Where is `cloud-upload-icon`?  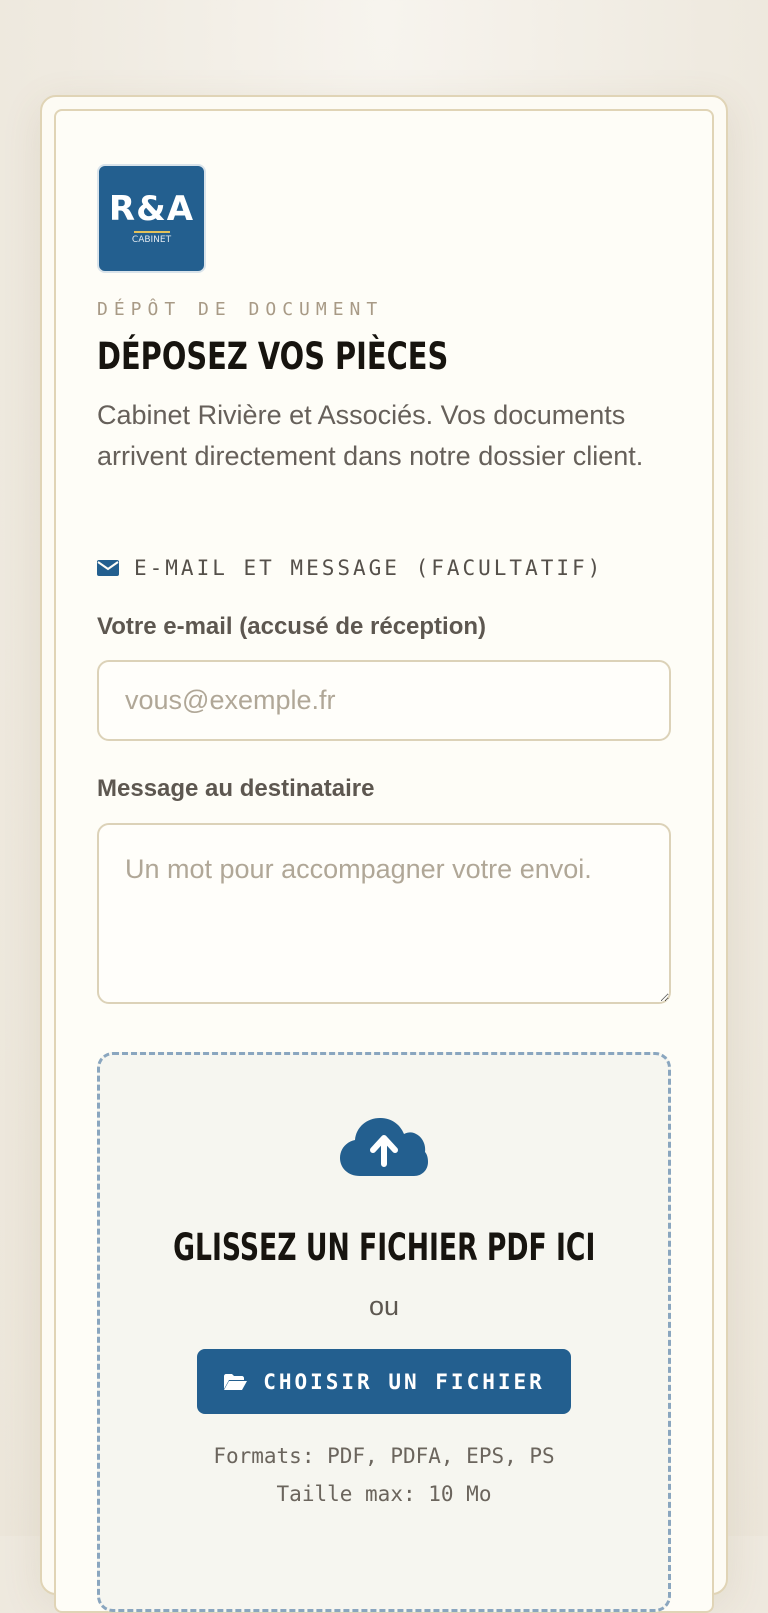
cloud-upload-icon is located at coordinates (384, 1147).